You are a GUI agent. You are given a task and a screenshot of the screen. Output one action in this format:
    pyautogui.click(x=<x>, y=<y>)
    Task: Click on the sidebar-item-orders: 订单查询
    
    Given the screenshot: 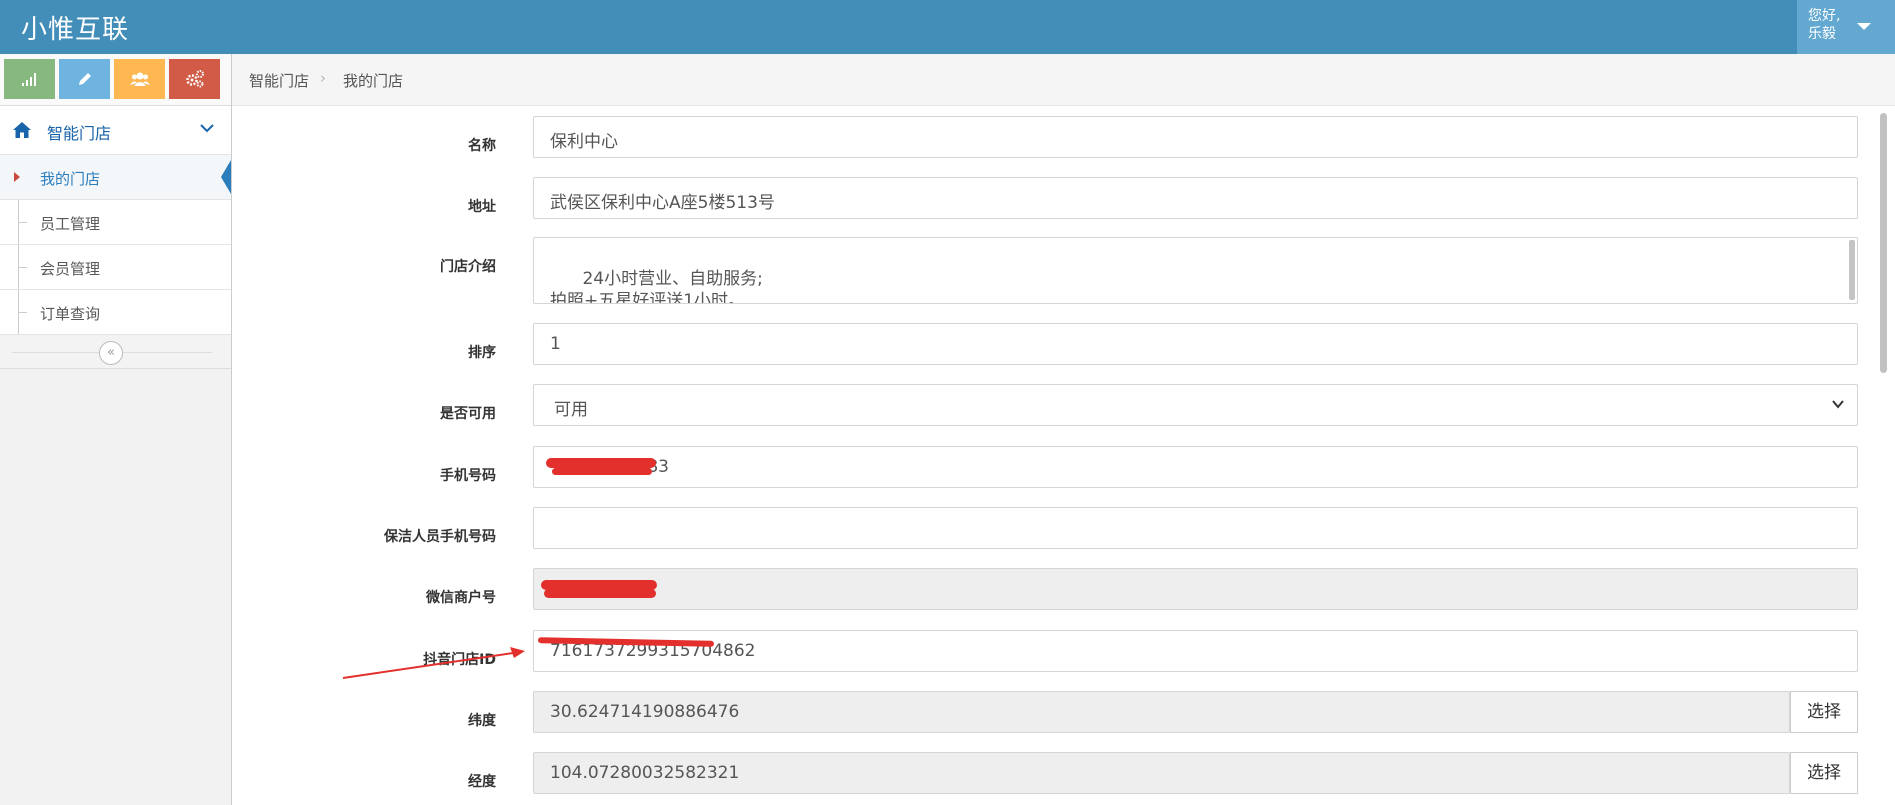 What is the action you would take?
    pyautogui.click(x=115, y=312)
    